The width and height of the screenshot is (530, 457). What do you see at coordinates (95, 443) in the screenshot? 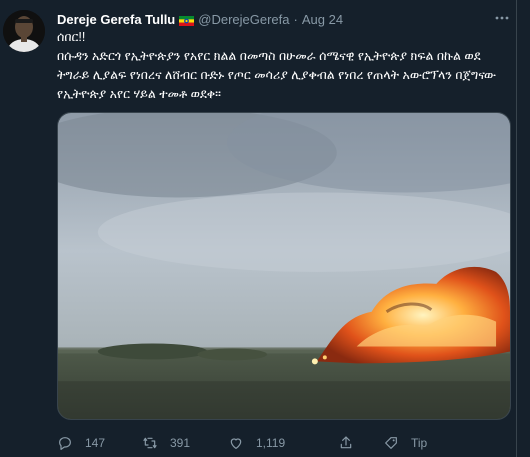
I see `reply-count: 147` at bounding box center [95, 443].